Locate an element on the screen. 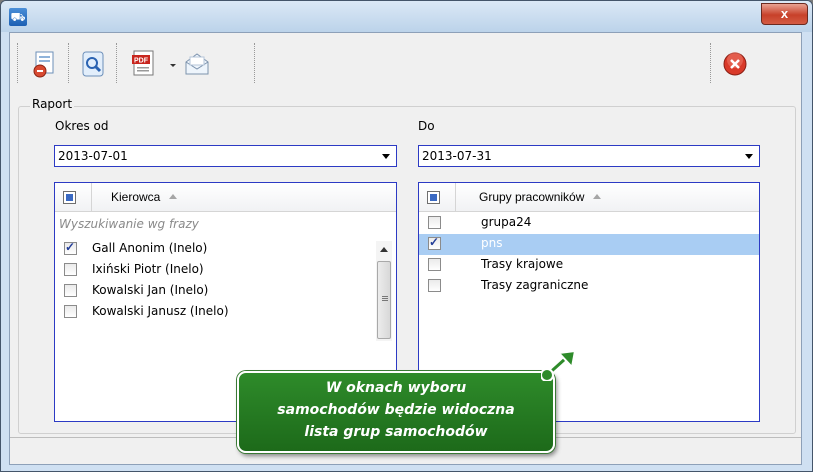 This screenshot has height=472, width=813. grip-icon is located at coordinates (385, 296).